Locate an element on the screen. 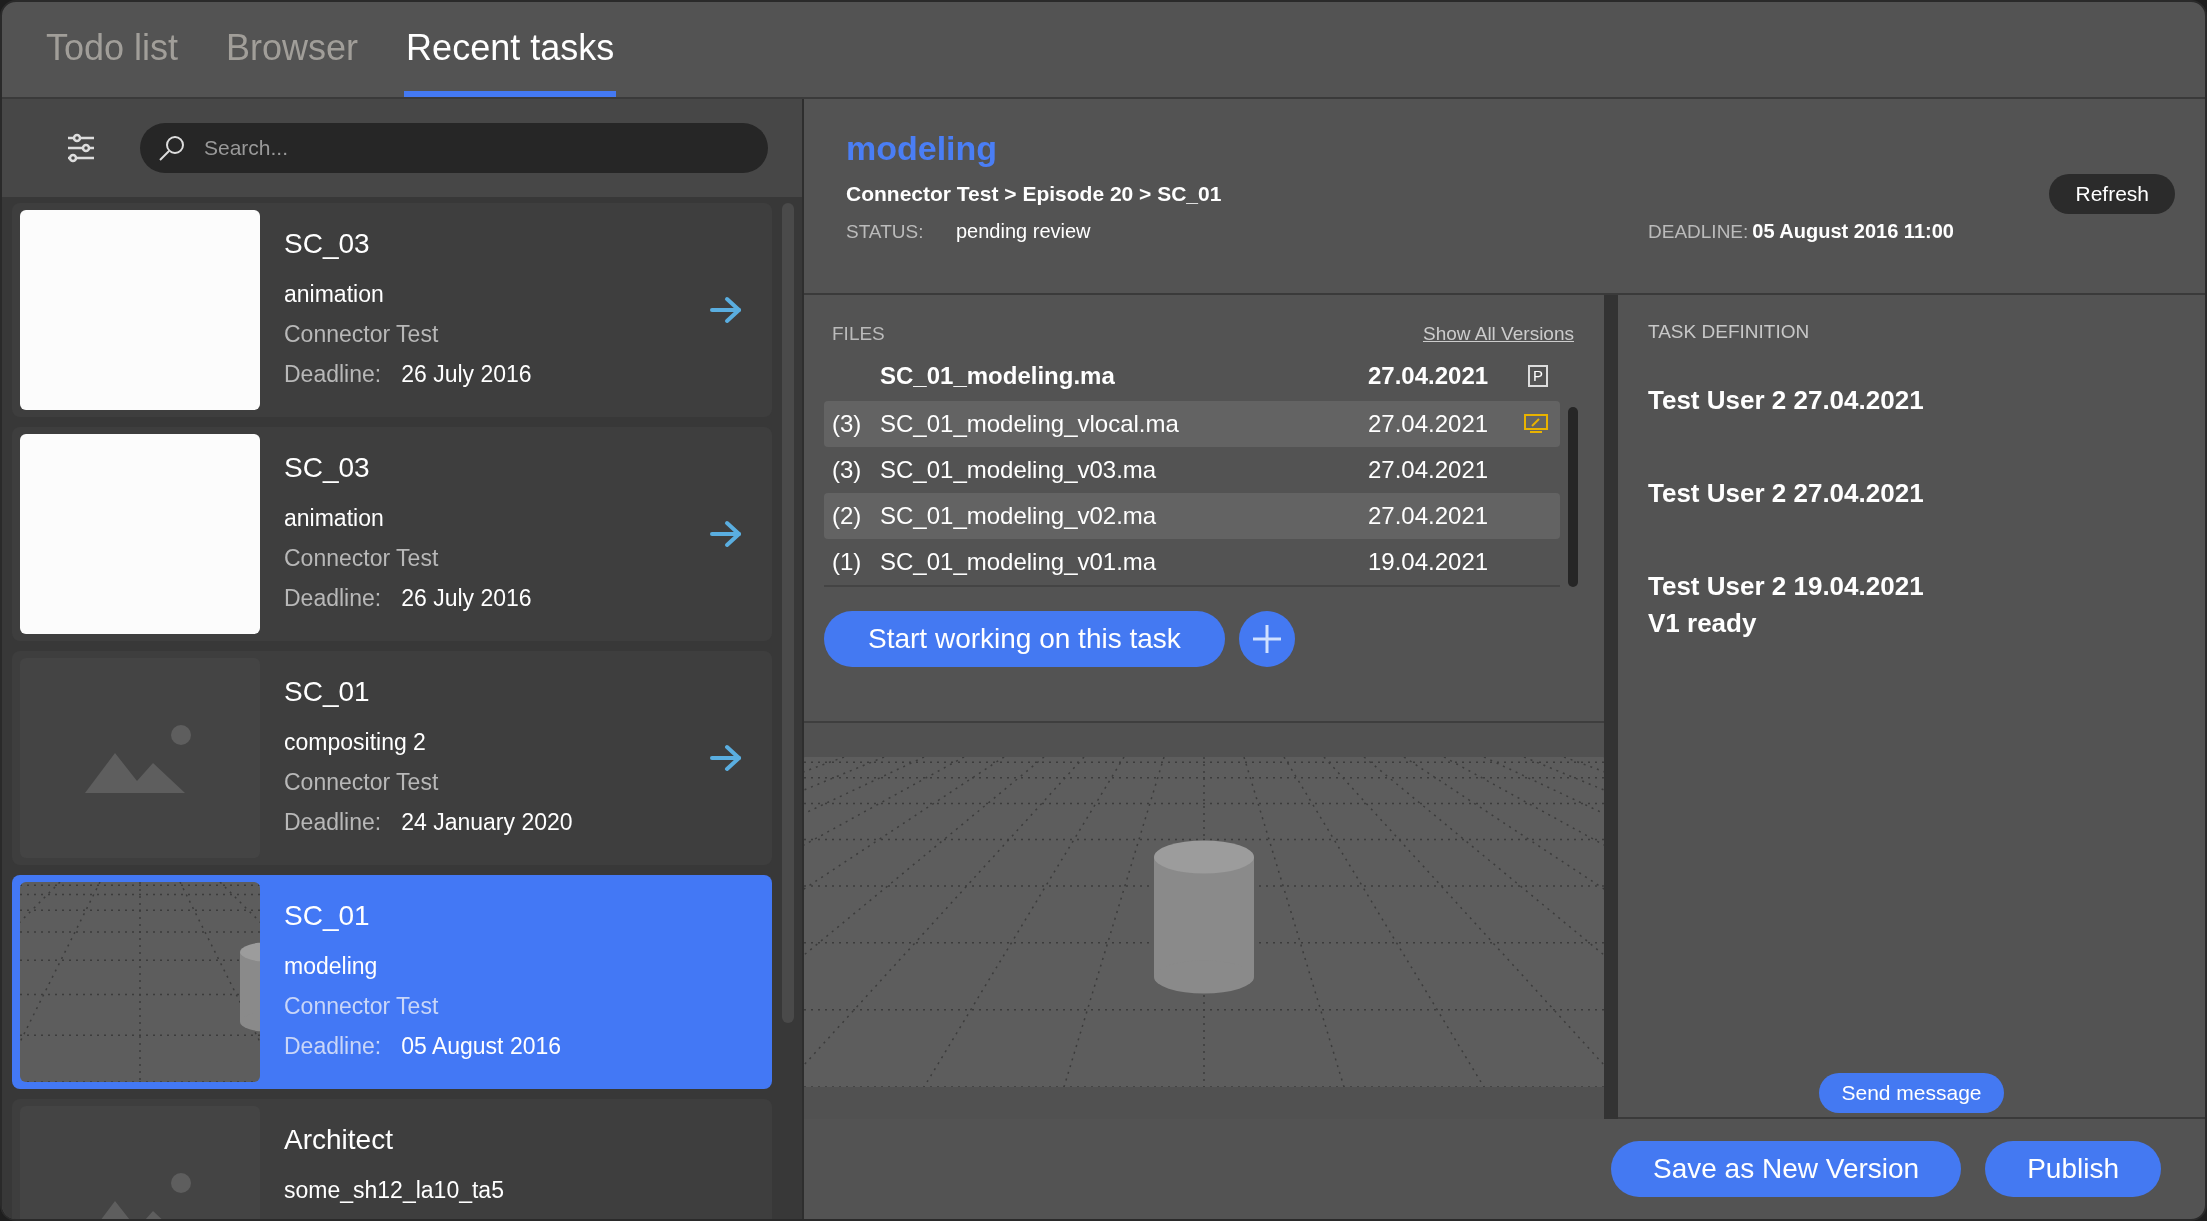  task-card: SC_01 compositing 2 Connector Test Deadline: 24 January 2020 is located at coordinates (392, 758).